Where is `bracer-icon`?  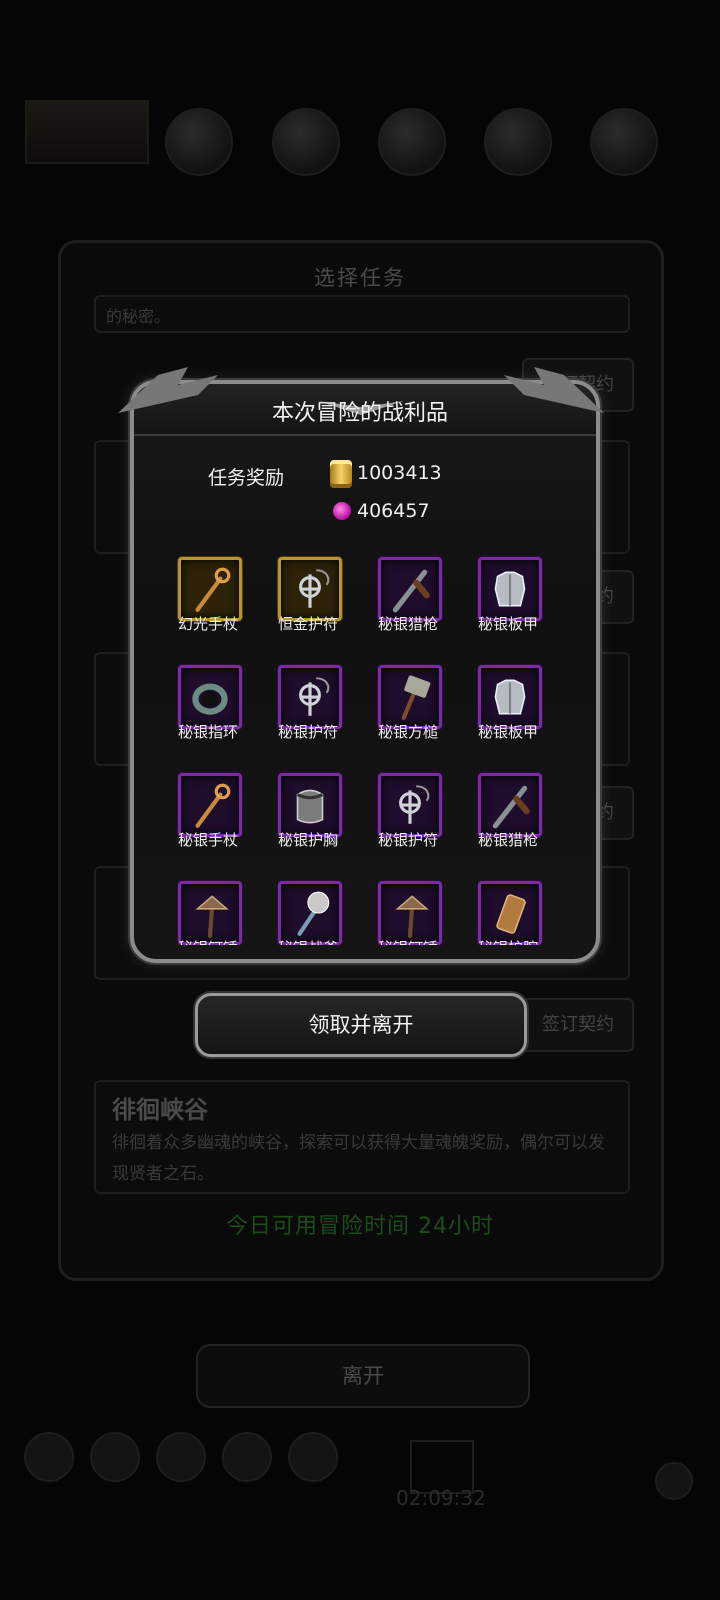 bracer-icon is located at coordinates (510, 913).